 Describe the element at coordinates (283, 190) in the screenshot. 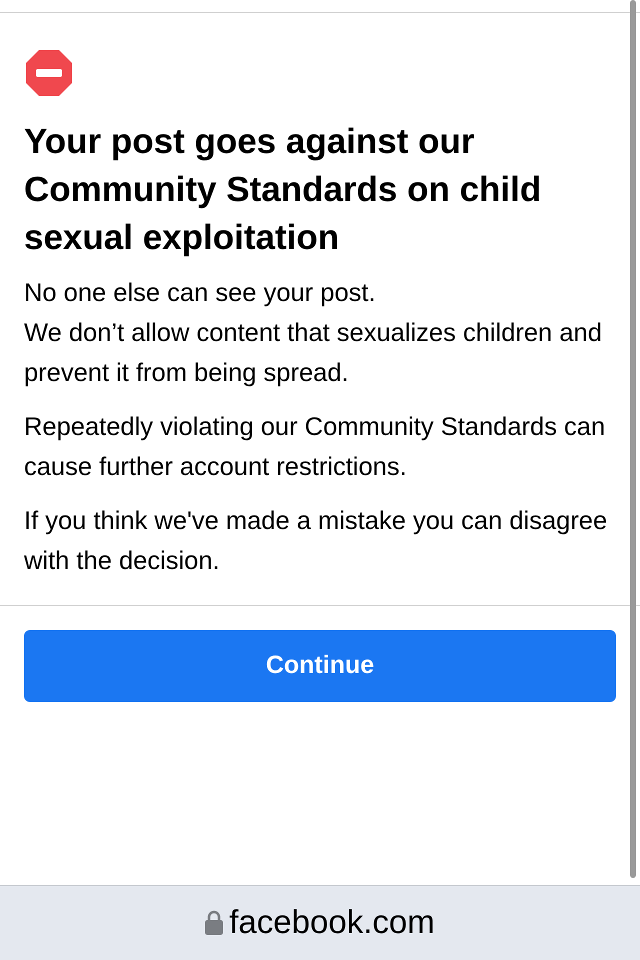

I see `heading: Your post goes against our Community Standards on child sexual exploitation` at that location.